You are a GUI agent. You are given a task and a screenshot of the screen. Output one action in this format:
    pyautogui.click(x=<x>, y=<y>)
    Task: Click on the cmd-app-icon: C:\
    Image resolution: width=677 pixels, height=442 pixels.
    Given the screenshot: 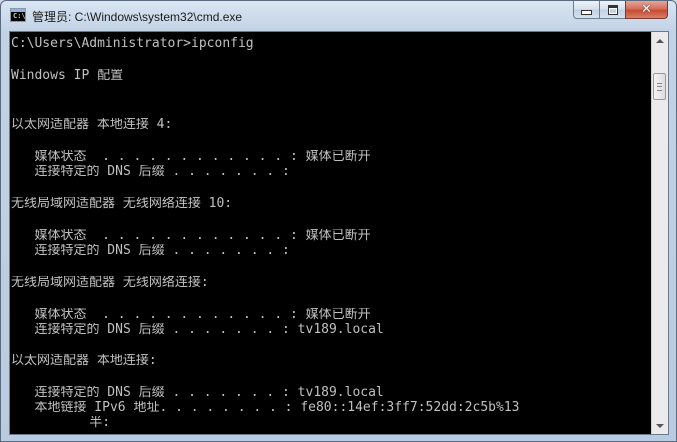 What is the action you would take?
    pyautogui.click(x=18, y=15)
    